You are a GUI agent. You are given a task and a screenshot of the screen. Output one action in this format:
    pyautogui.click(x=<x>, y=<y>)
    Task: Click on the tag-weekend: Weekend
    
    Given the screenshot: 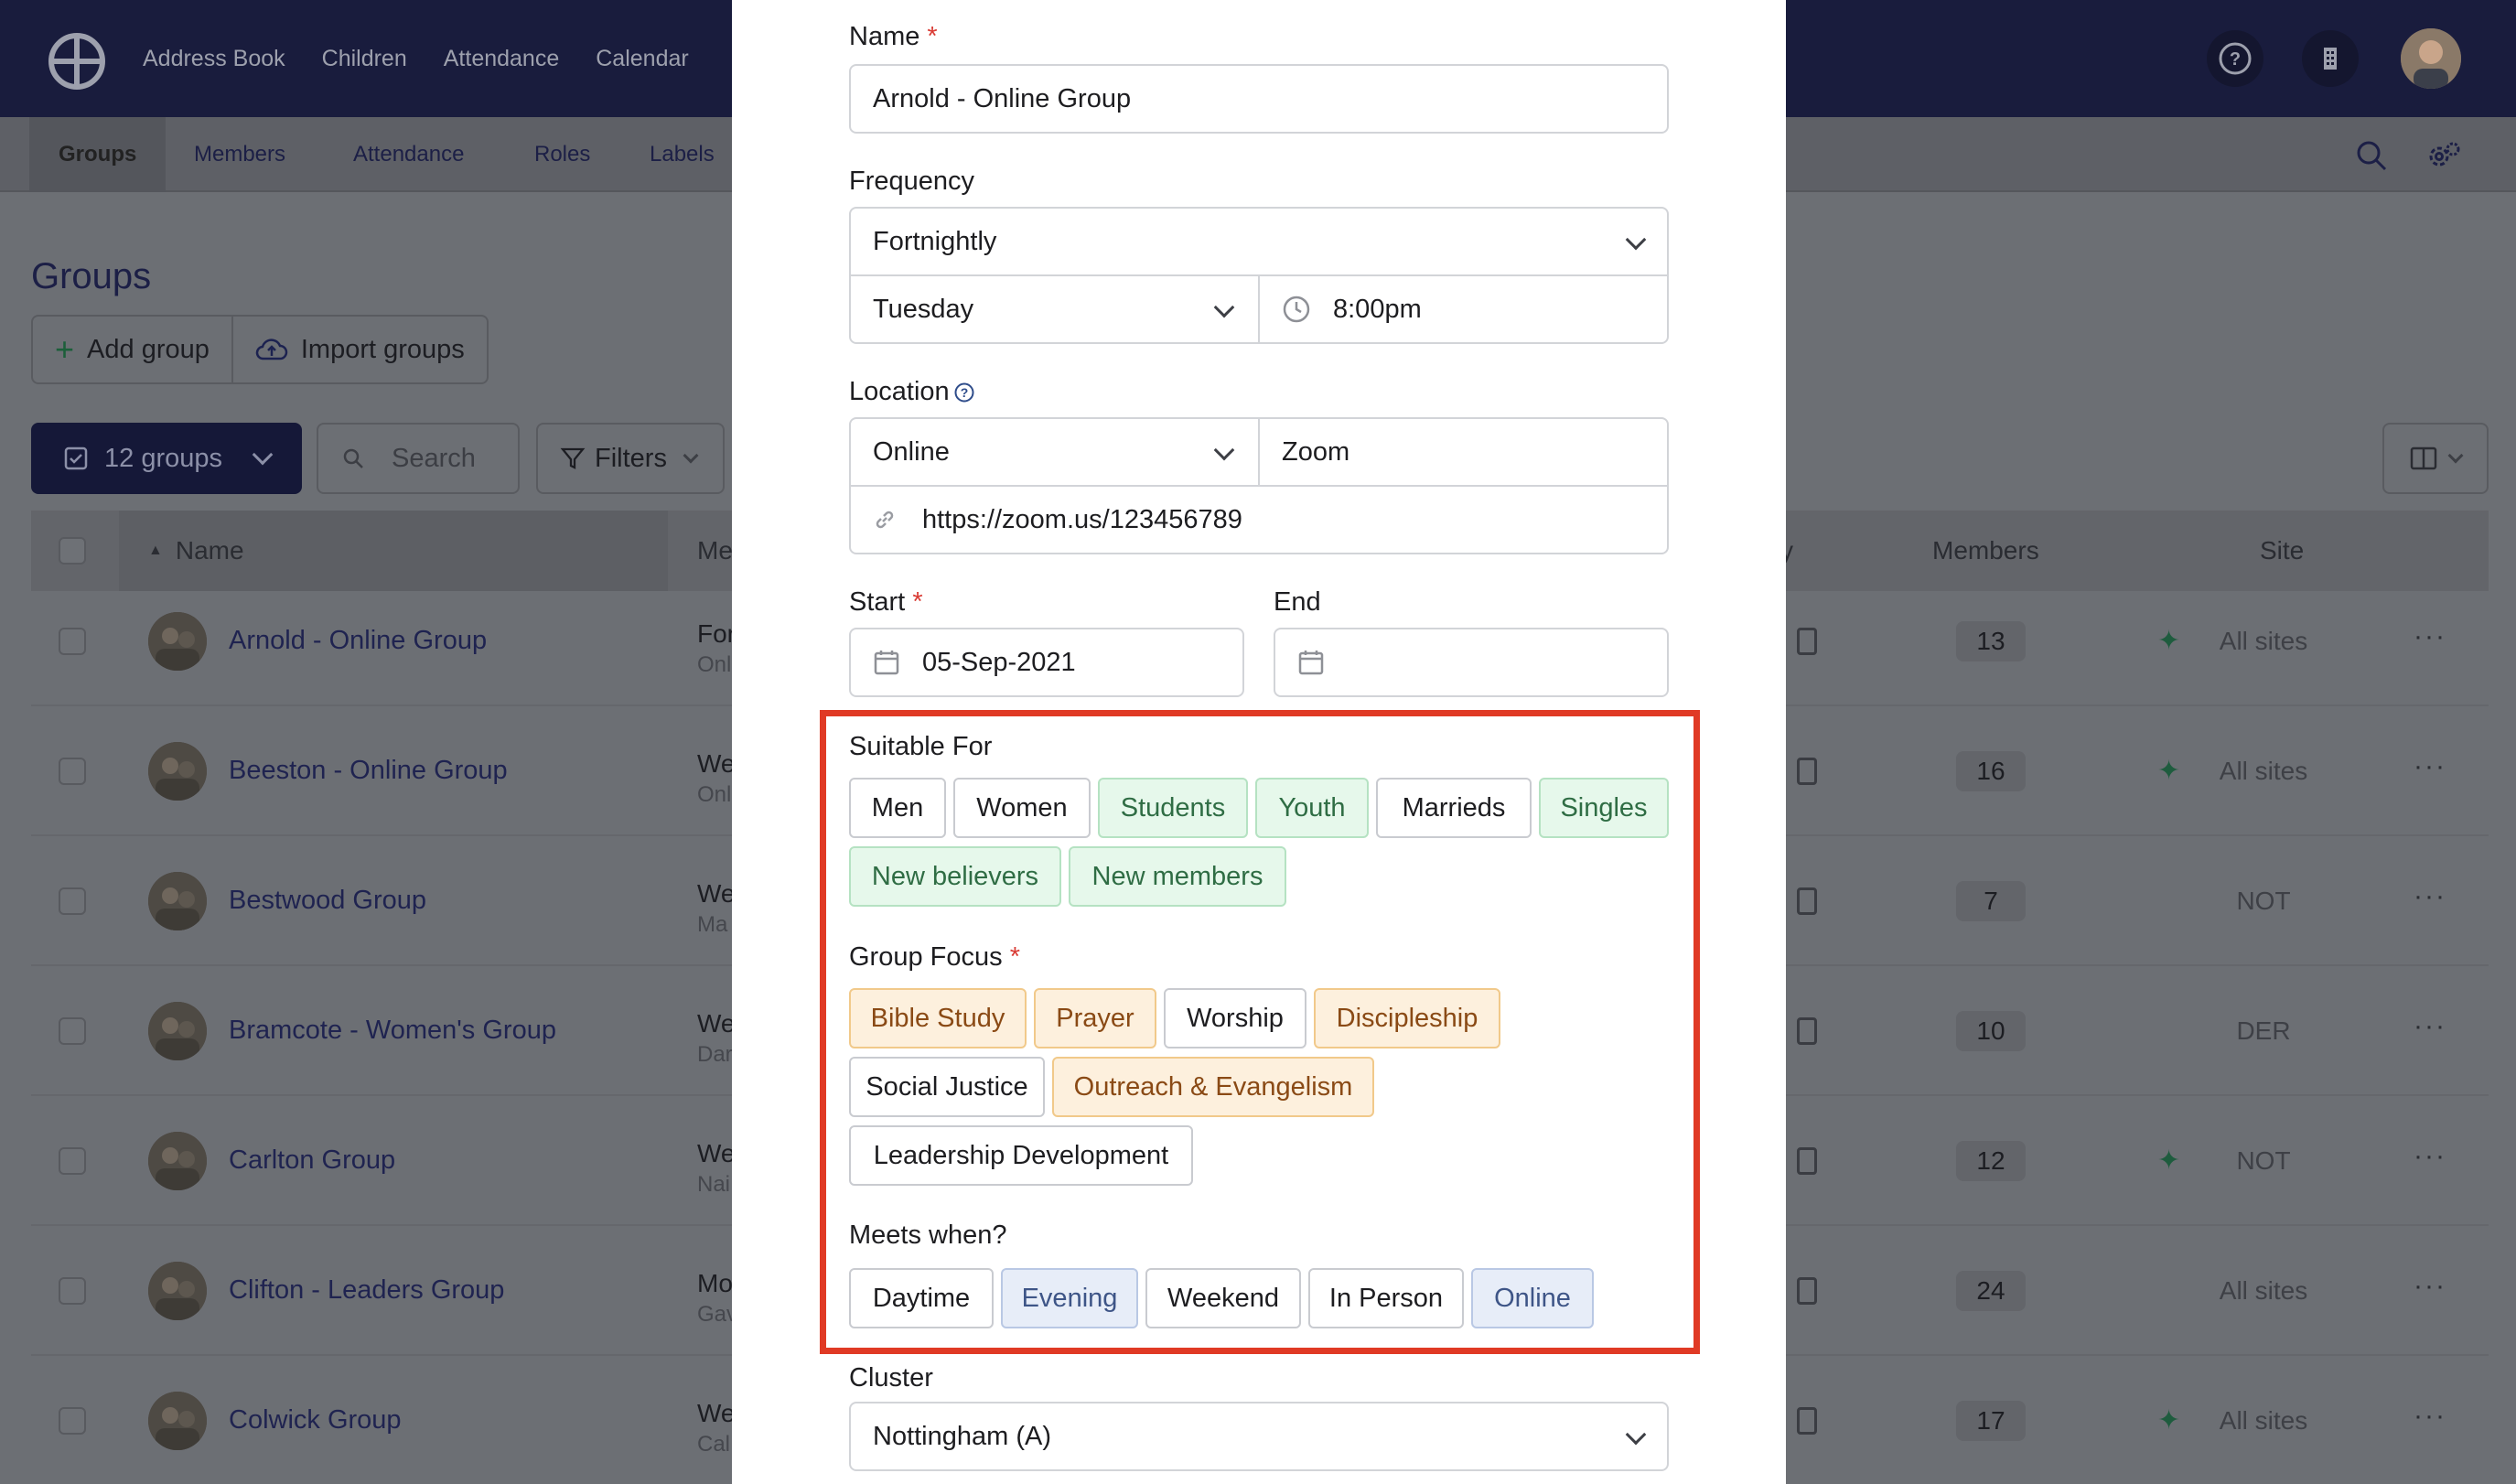 What is the action you would take?
    pyautogui.click(x=1223, y=1298)
    